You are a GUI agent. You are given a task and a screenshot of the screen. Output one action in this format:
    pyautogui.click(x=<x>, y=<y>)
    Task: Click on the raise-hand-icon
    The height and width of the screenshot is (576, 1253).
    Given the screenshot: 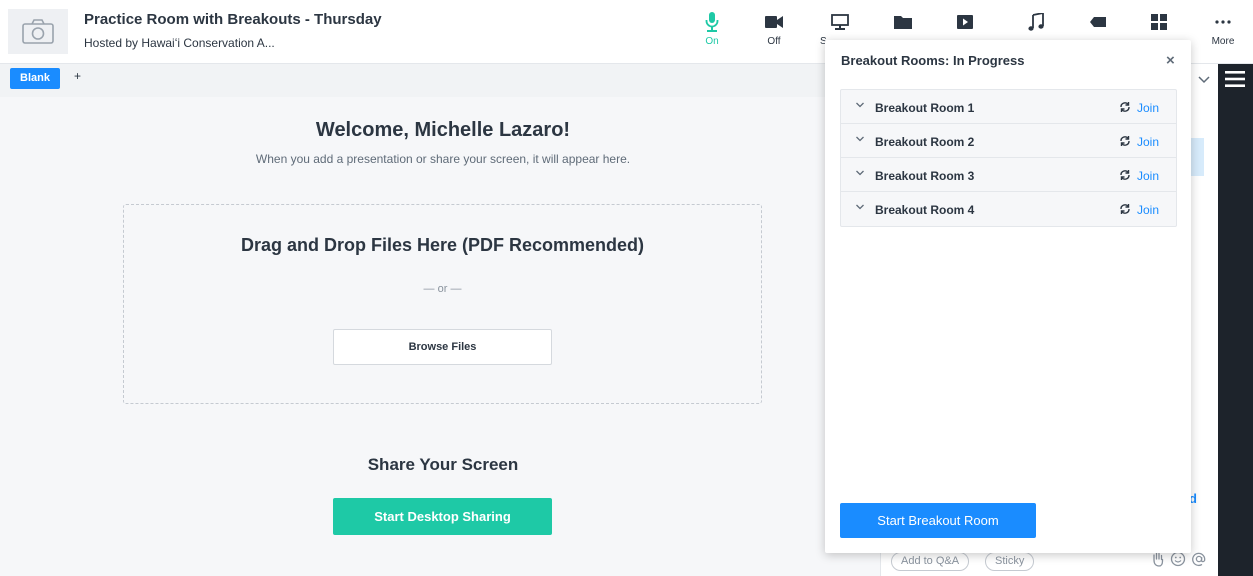 What is the action you would take?
    pyautogui.click(x=1158, y=559)
    